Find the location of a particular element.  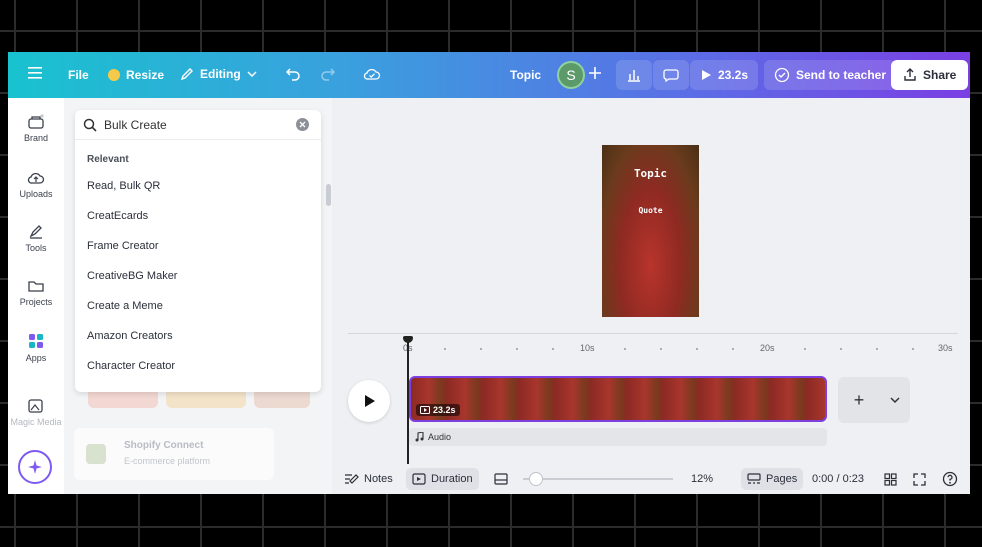

search-value: Bulk Create is located at coordinates (135, 125).